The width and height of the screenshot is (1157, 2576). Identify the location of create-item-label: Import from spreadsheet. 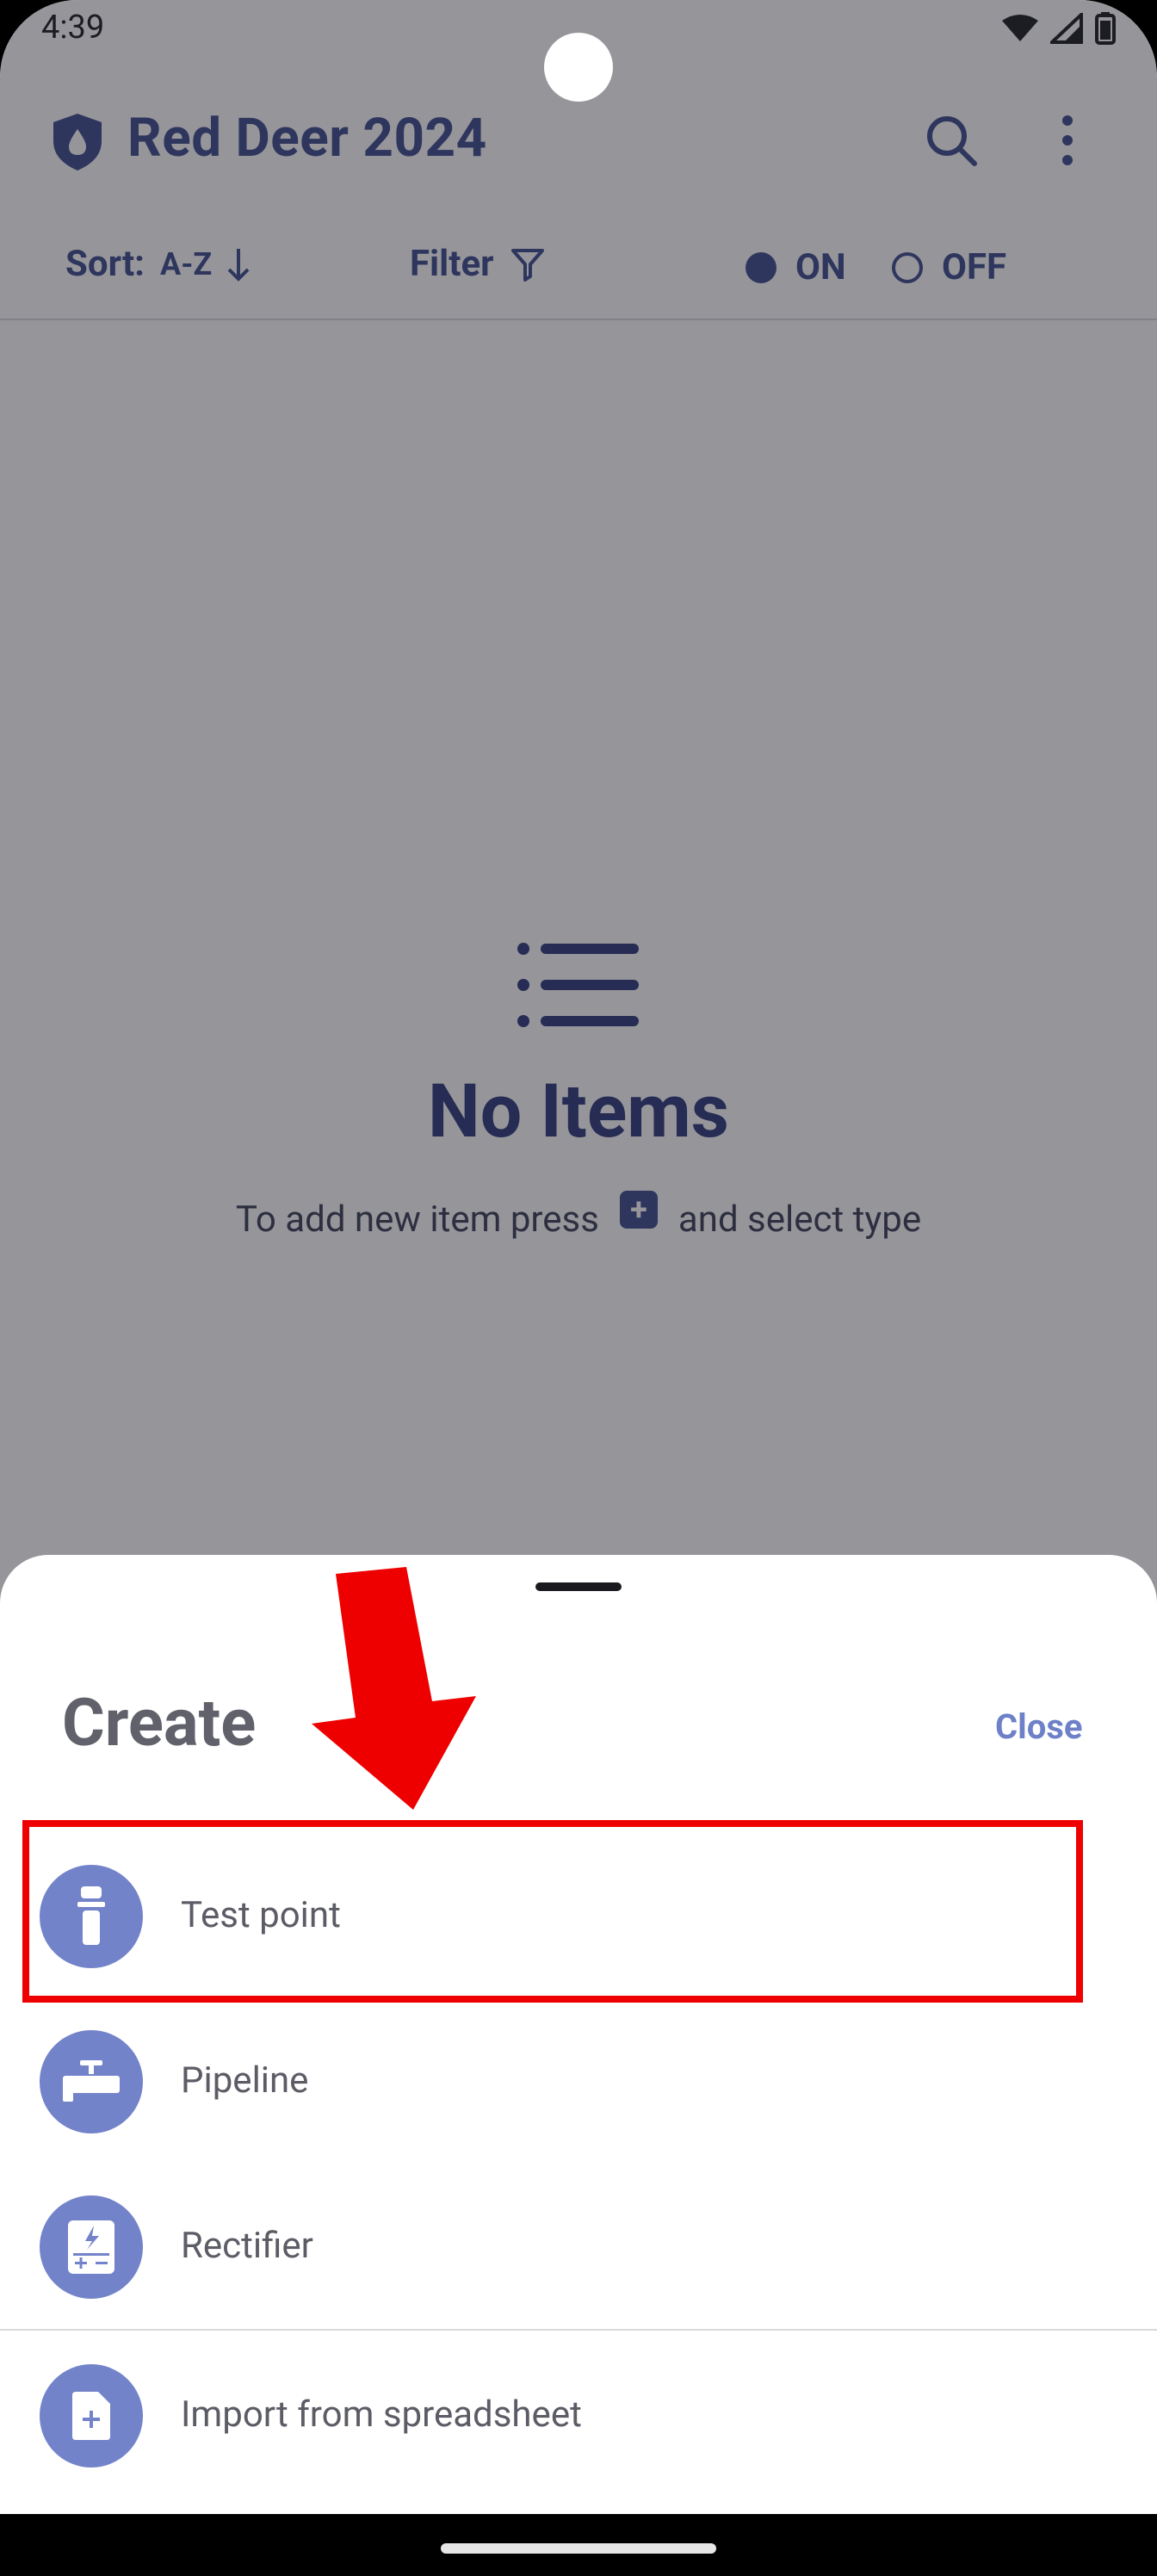
(382, 2415).